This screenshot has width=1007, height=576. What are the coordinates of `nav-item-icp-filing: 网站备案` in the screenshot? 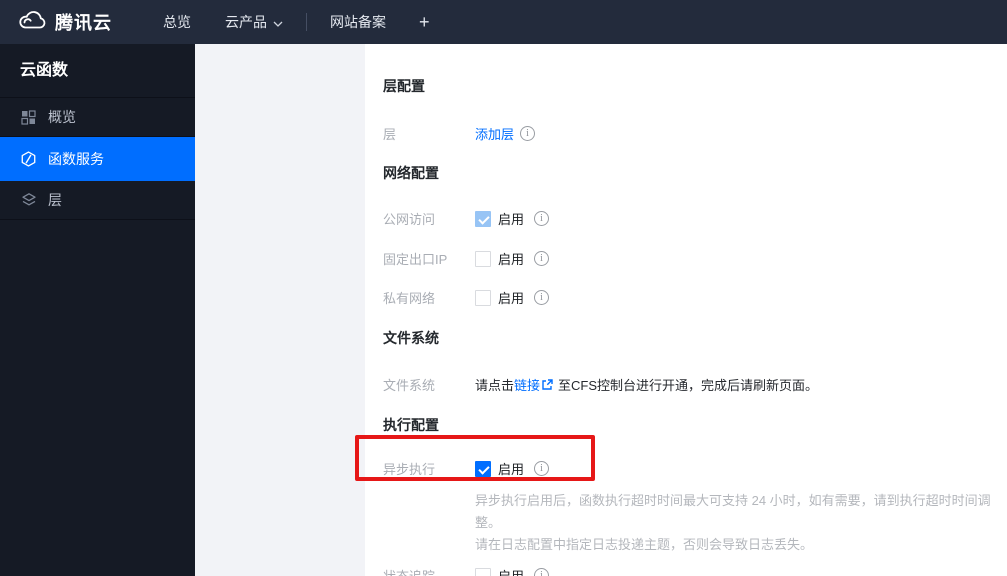 It's located at (358, 22).